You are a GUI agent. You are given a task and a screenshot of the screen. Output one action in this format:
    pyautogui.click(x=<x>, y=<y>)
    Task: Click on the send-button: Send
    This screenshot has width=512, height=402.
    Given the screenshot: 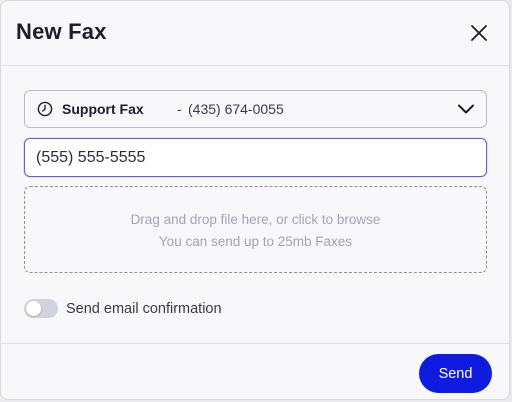 What is the action you would take?
    pyautogui.click(x=455, y=373)
    